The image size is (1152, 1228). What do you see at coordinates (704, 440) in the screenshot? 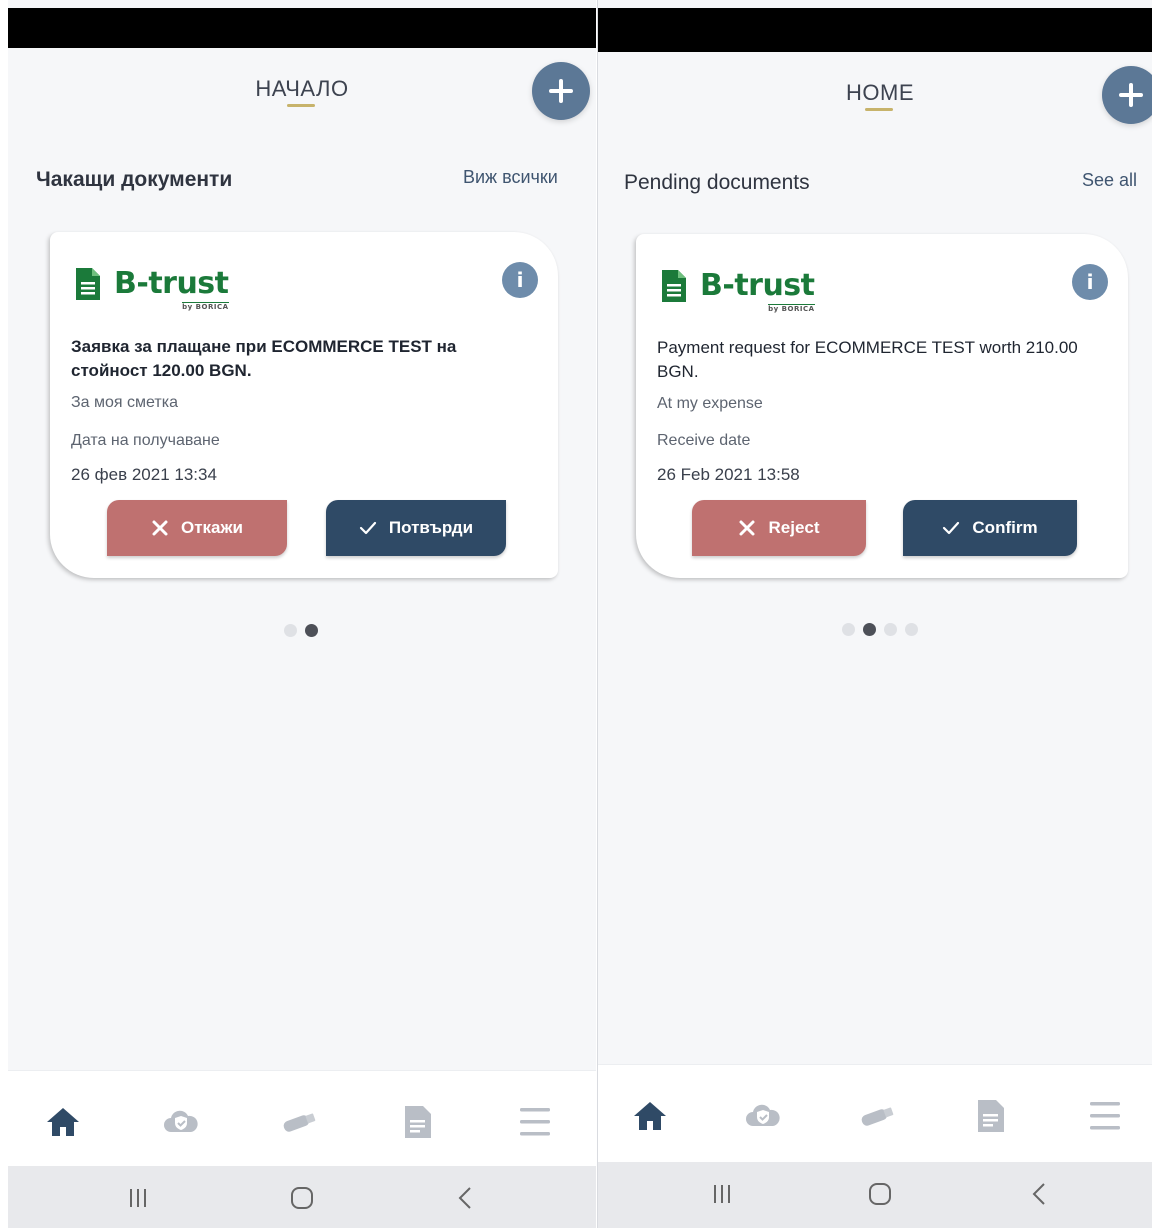
I see `receive-date-label: Receive date` at bounding box center [704, 440].